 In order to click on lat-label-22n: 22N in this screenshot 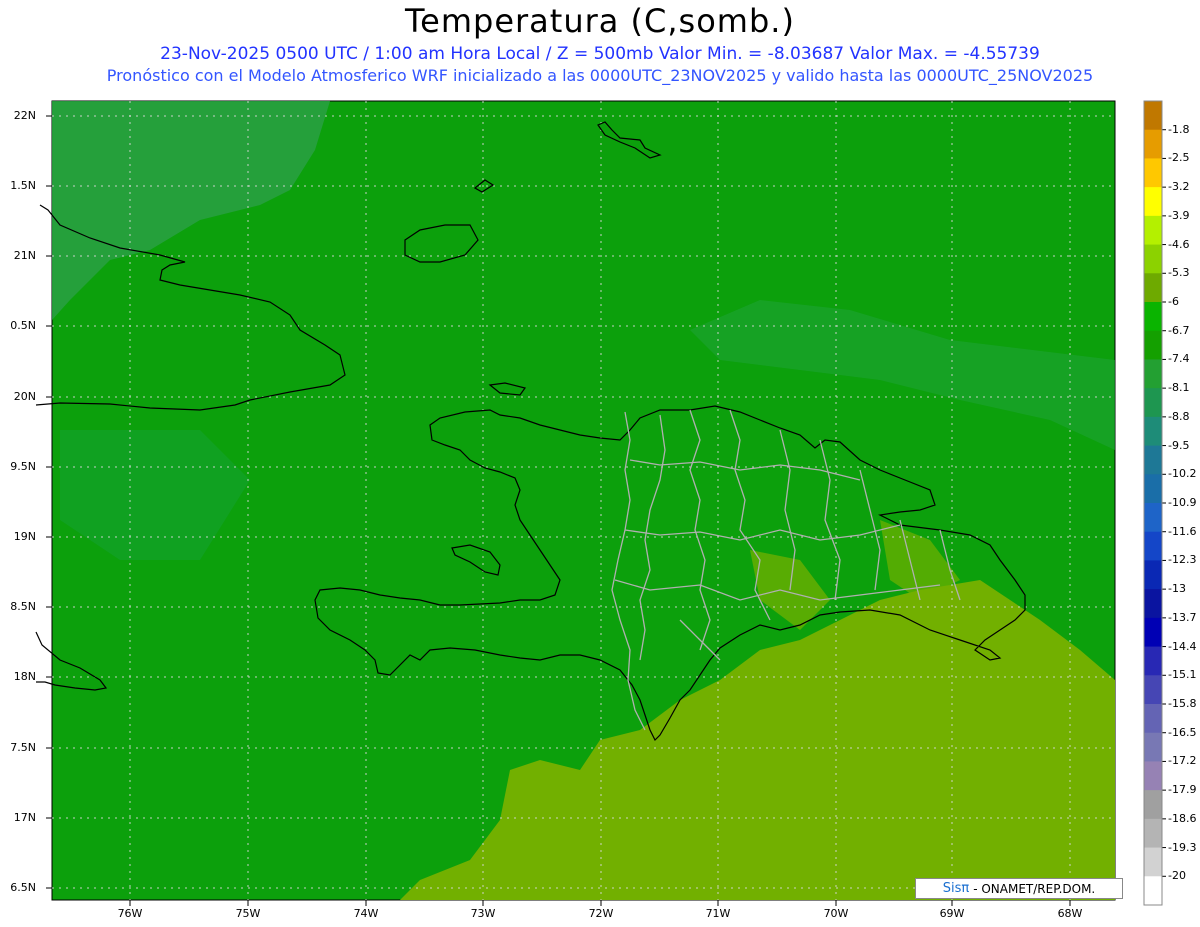, I will do `click(24, 115)`.